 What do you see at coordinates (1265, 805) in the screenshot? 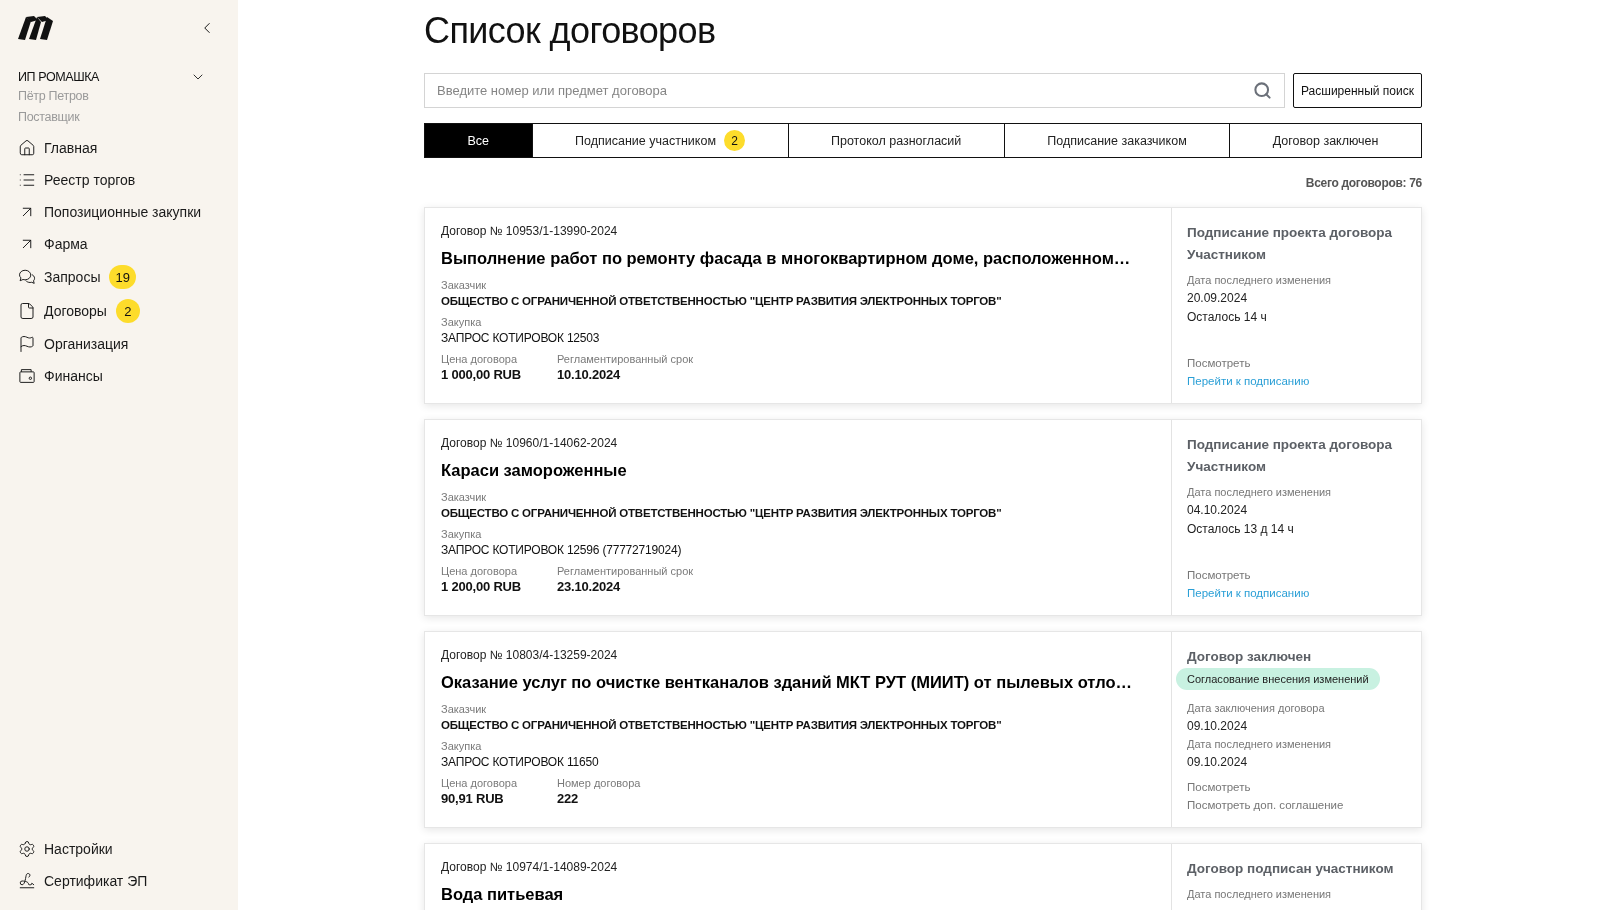
I see `action-link: Посмотреть доп. соглашение` at bounding box center [1265, 805].